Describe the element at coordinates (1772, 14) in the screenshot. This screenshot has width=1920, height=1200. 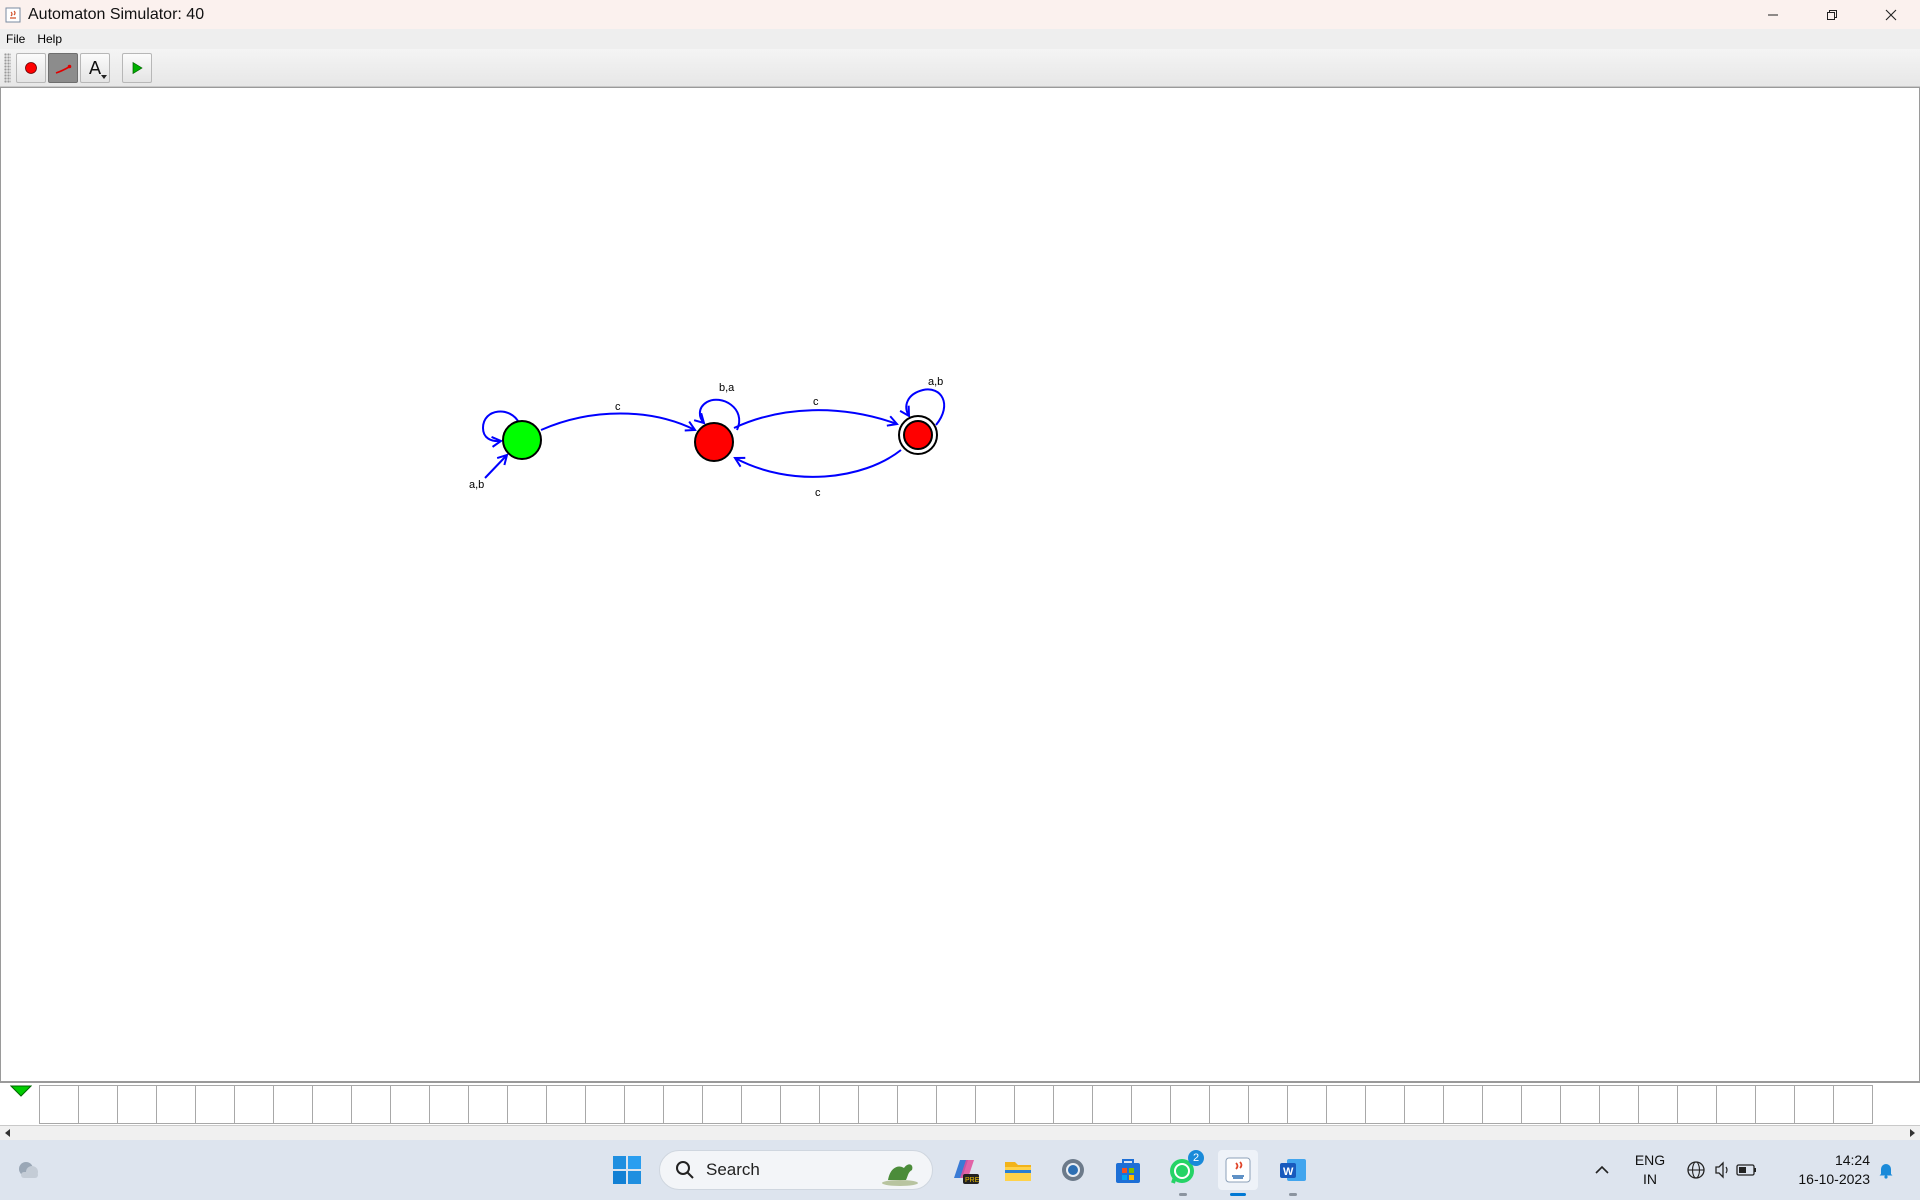
I see `minimize-button` at that location.